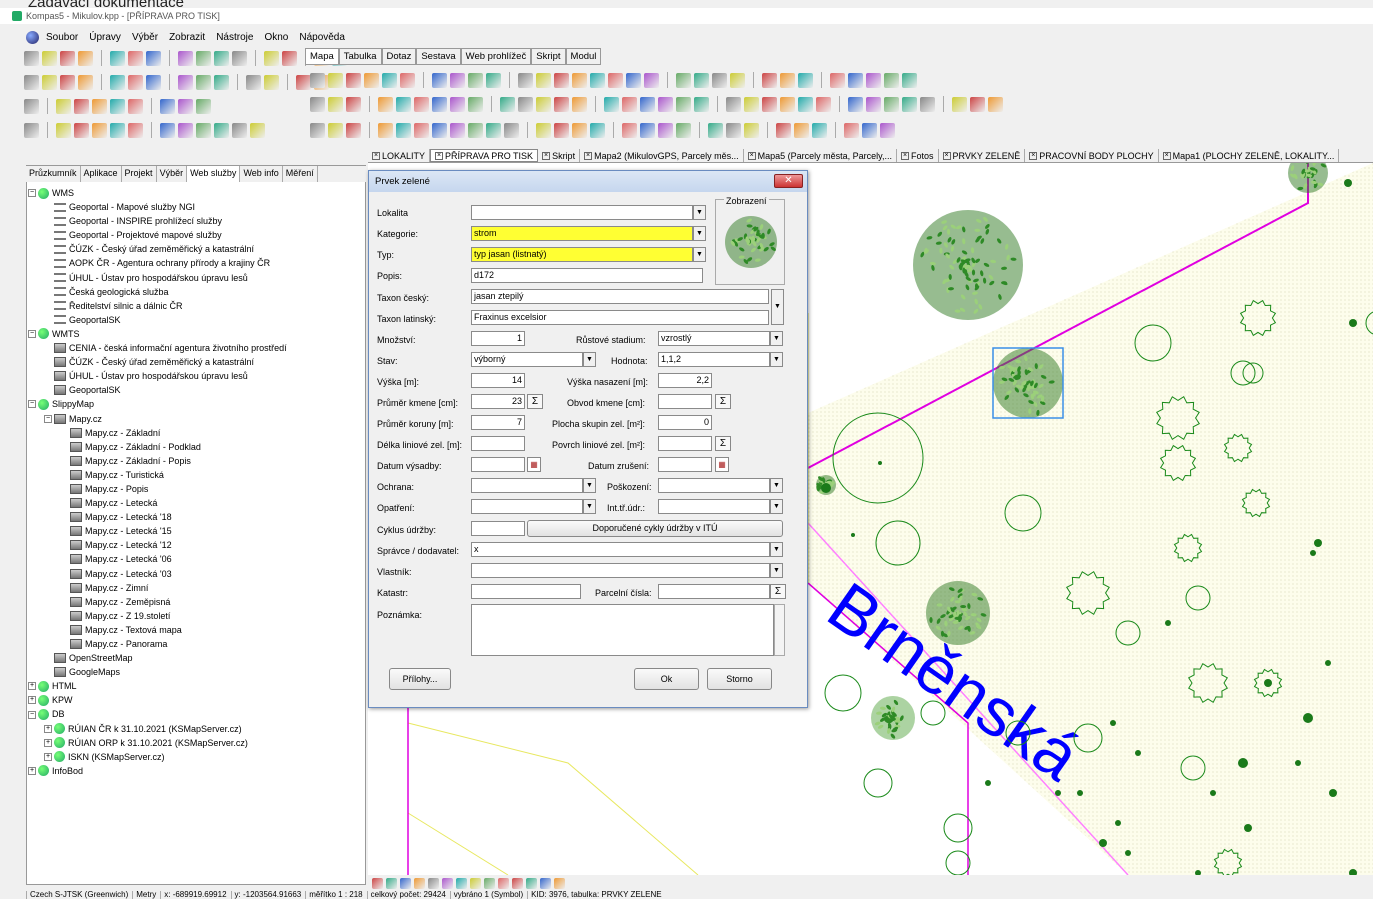  What do you see at coordinates (498, 443) in the screenshot?
I see `delka-liniove-field` at bounding box center [498, 443].